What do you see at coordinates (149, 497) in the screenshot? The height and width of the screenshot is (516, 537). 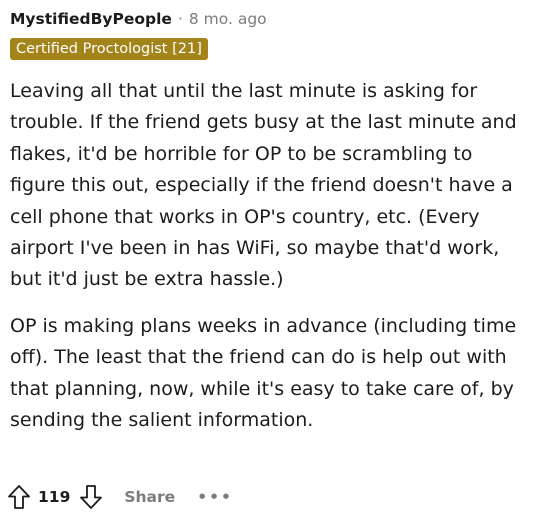 I see `share-button: Share` at bounding box center [149, 497].